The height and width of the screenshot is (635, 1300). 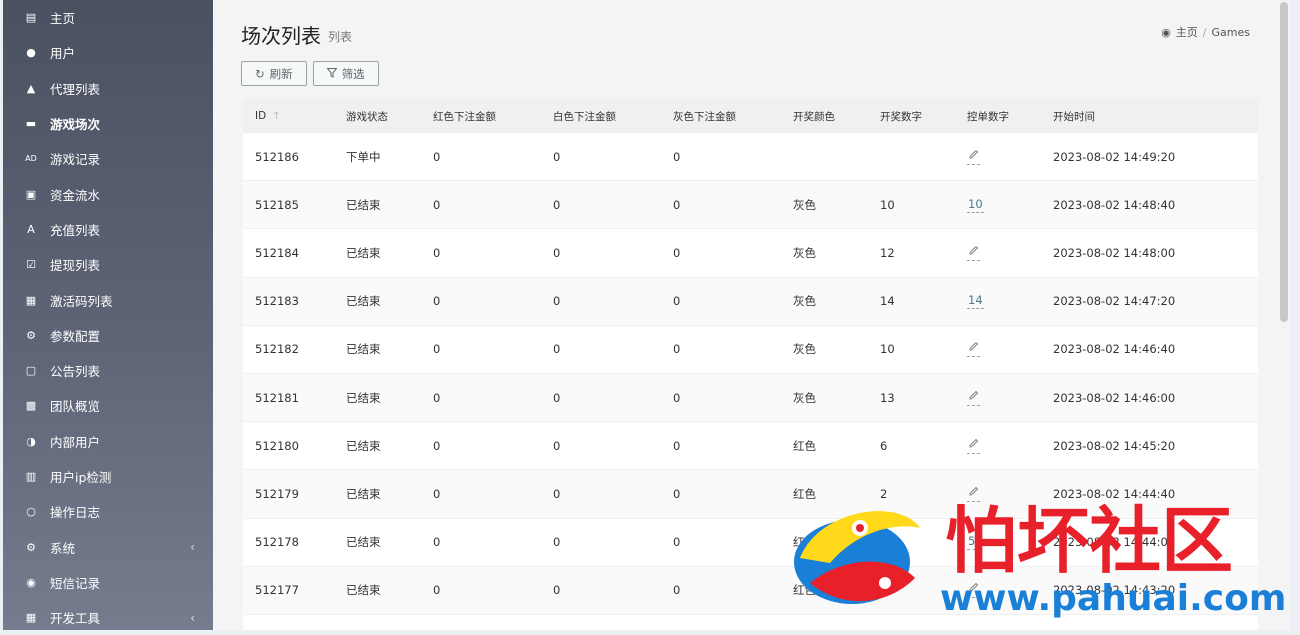 I want to click on table-cell-time: 2023-08-02 14:49:20, so click(x=1114, y=156).